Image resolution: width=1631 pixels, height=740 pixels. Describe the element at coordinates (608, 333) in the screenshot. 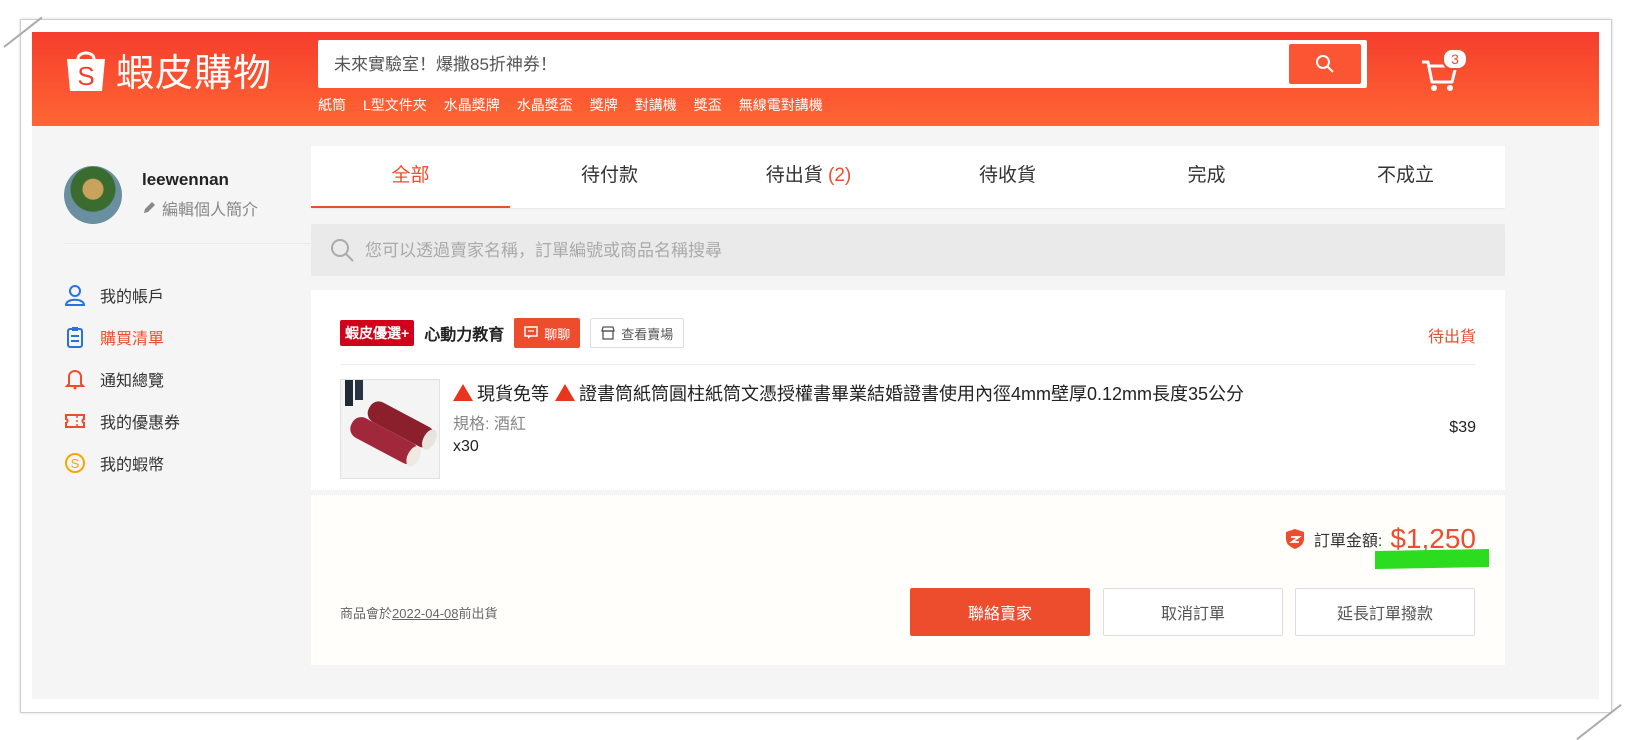

I see `shop-icon` at that location.